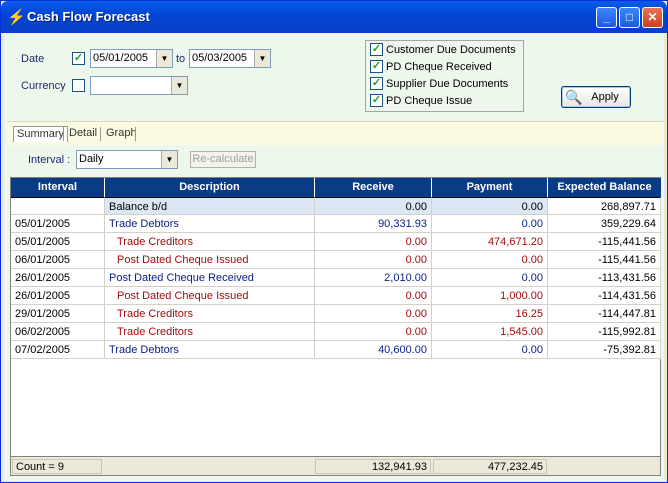  What do you see at coordinates (88, 16) in the screenshot?
I see `window-title: Cash Flow Forecast` at bounding box center [88, 16].